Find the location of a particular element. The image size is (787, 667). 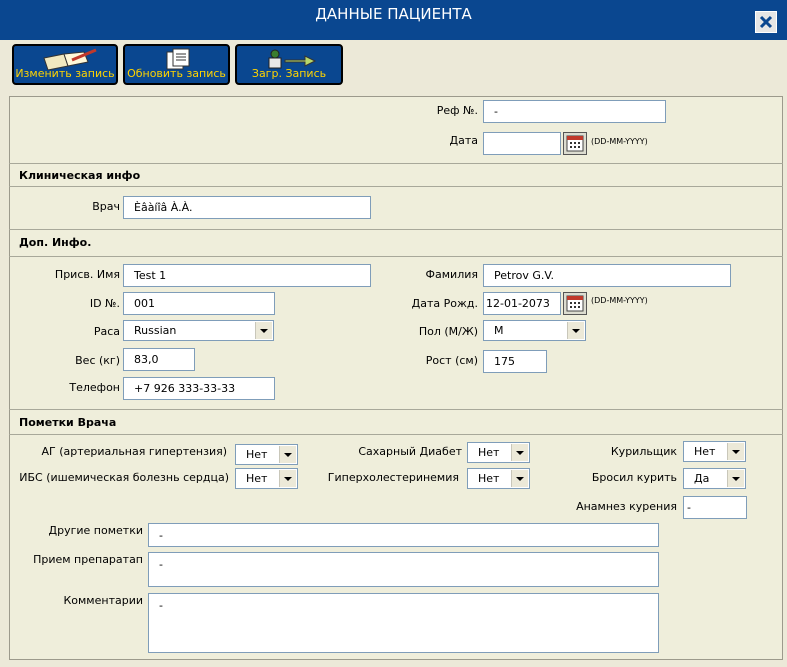

sex-select: М is located at coordinates (534, 330).